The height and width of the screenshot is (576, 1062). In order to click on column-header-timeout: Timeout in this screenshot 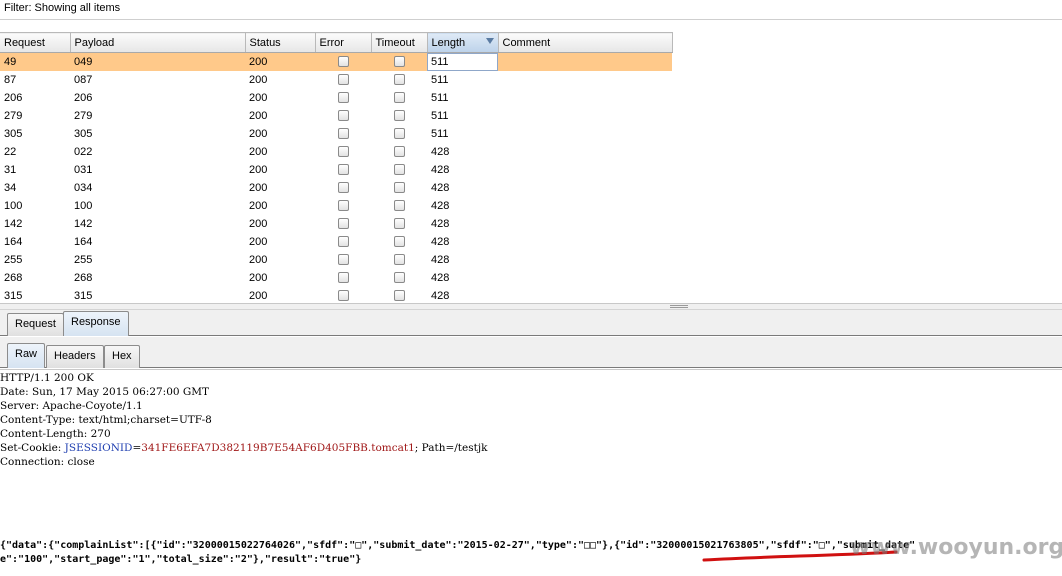, I will do `click(399, 42)`.